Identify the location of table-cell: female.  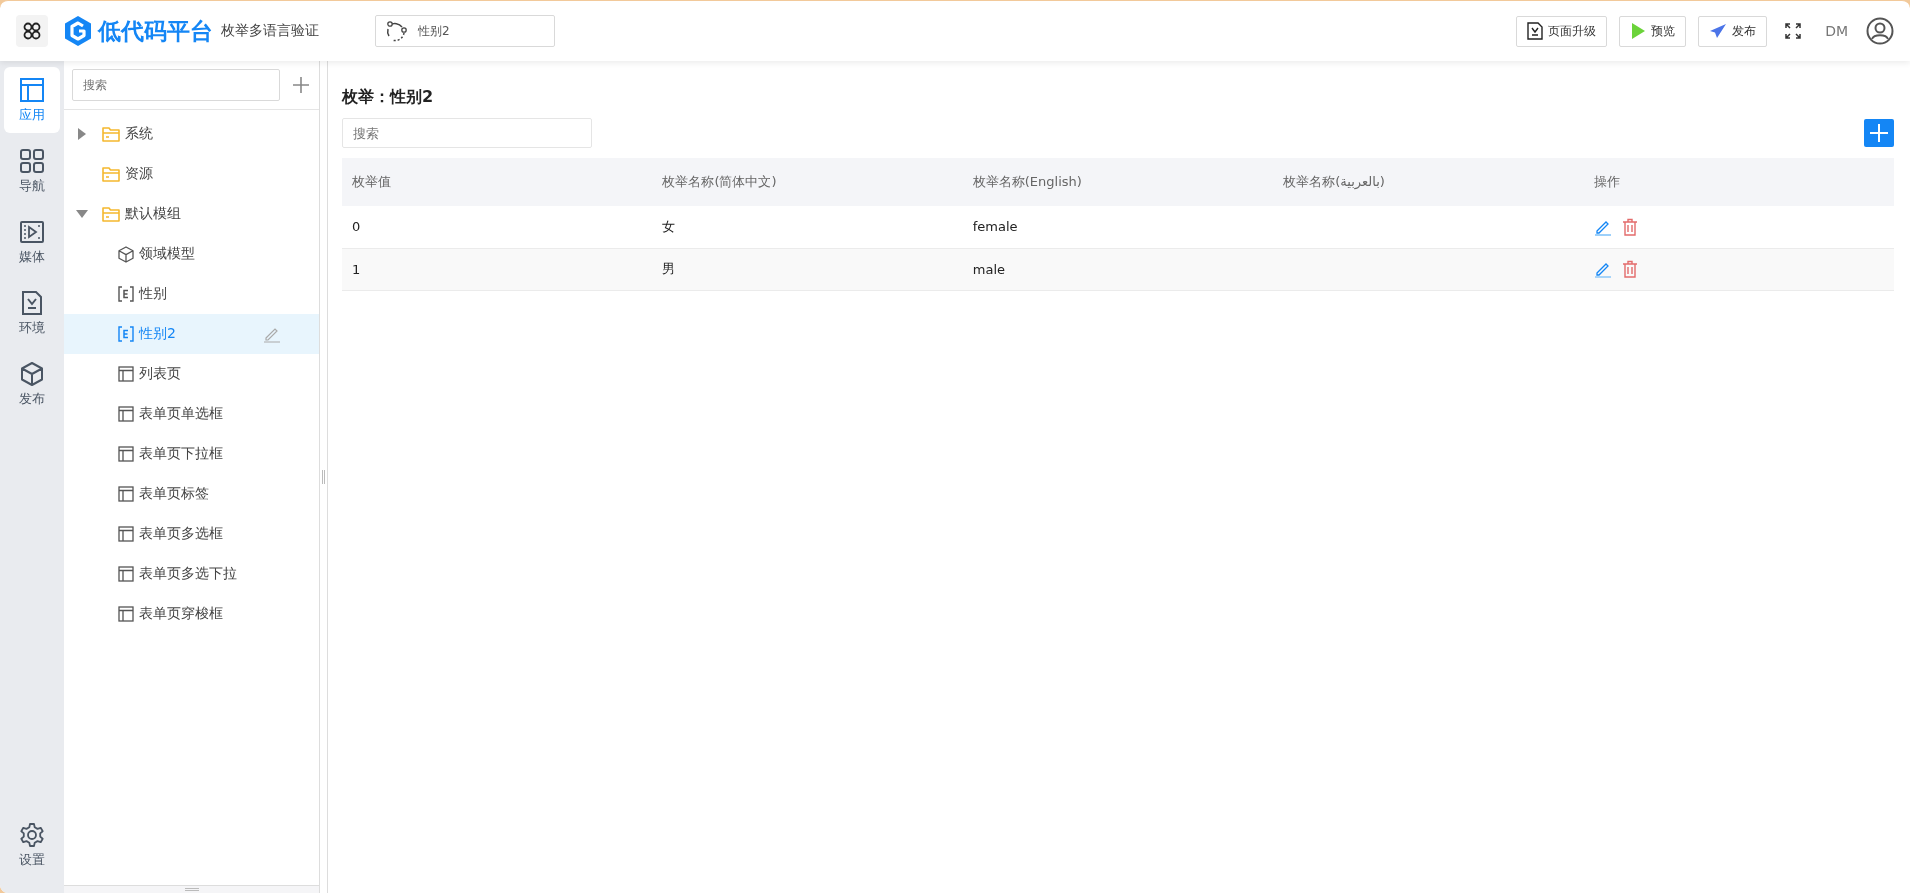
(995, 227).